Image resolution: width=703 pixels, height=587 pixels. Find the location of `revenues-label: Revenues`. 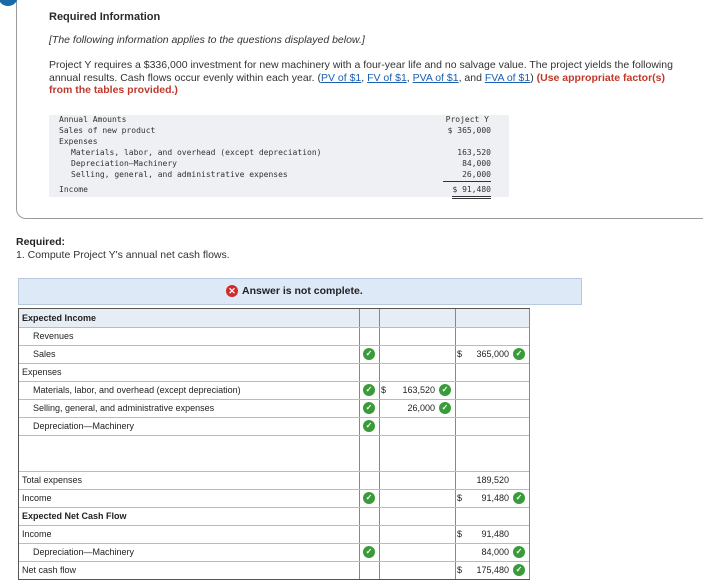

revenues-label: Revenues is located at coordinates (53, 336).